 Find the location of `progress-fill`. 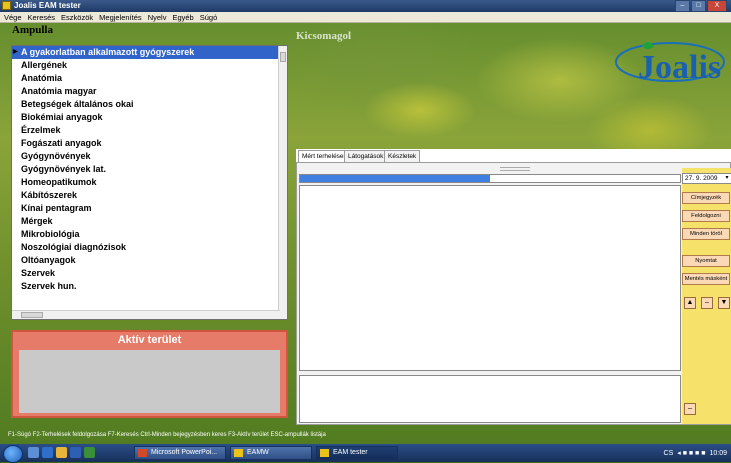

progress-fill is located at coordinates (395, 178).